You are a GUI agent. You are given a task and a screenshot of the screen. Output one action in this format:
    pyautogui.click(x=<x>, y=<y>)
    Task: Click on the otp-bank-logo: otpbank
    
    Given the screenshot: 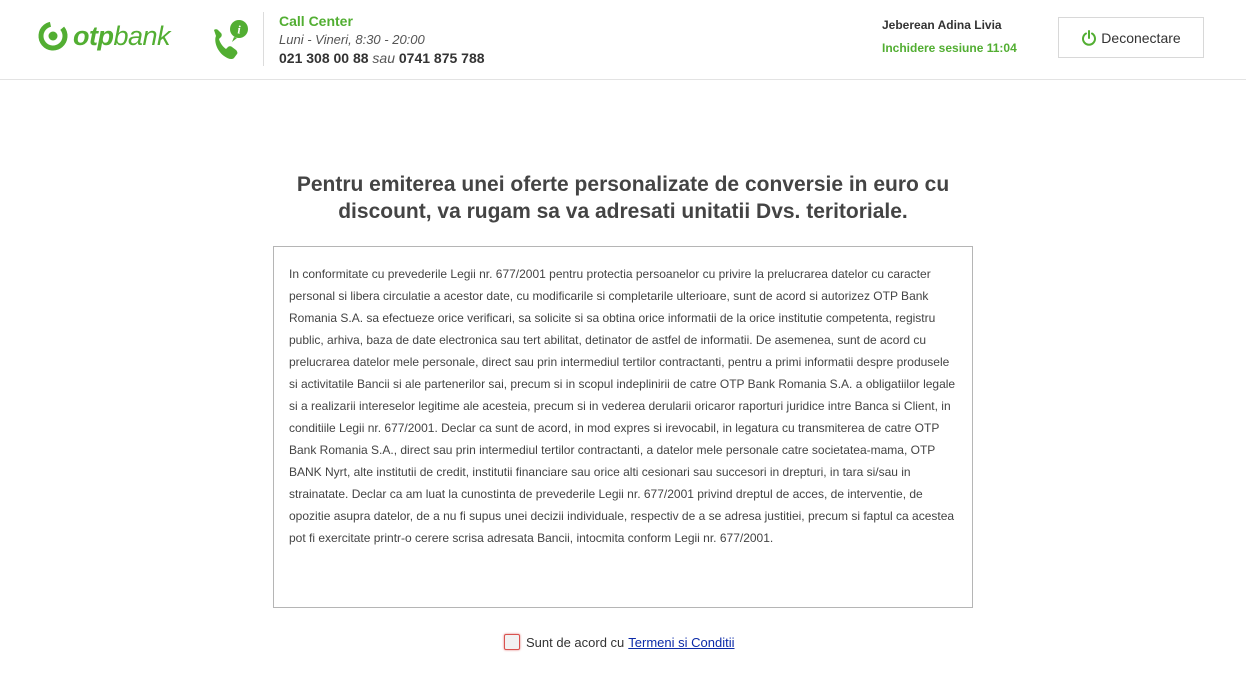 What is the action you would take?
    pyautogui.click(x=104, y=36)
    